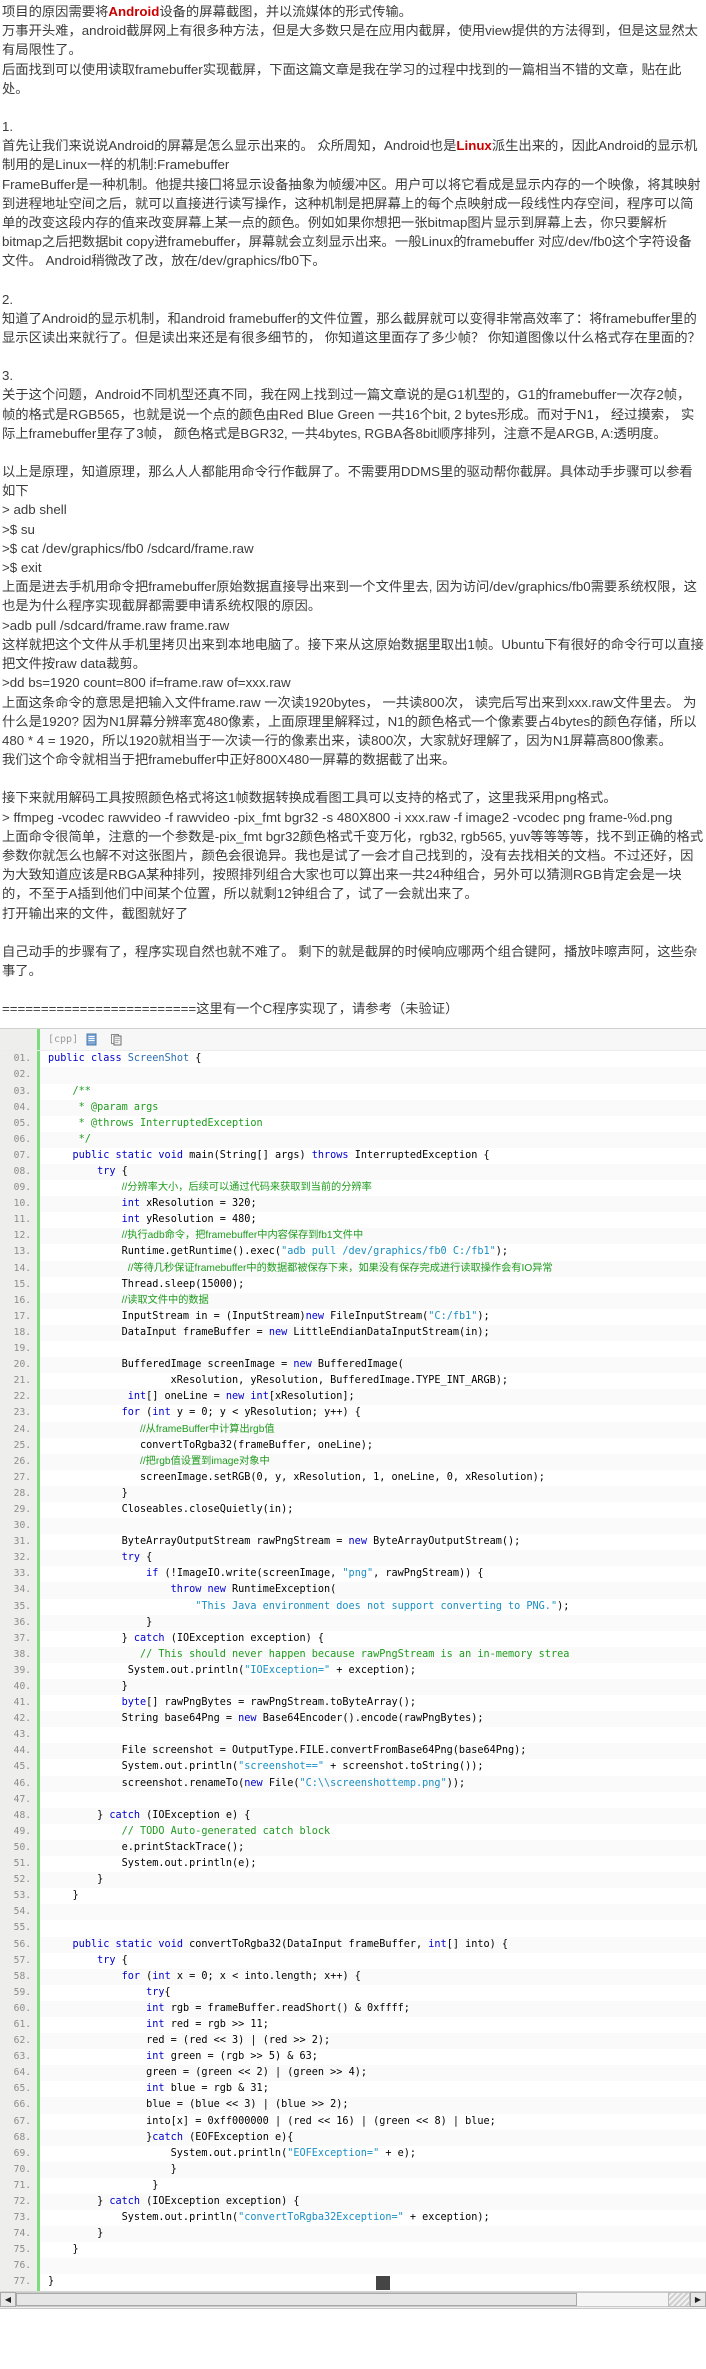 The height and width of the screenshot is (2369, 706). What do you see at coordinates (353, 1831) in the screenshot?
I see `code-line: 49. // TODO Auto-generated catch block` at bounding box center [353, 1831].